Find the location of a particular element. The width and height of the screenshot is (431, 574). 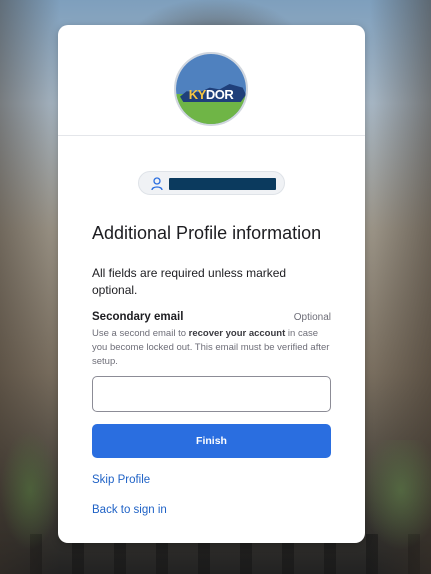

page-title: Additional Profile information is located at coordinates (207, 233).